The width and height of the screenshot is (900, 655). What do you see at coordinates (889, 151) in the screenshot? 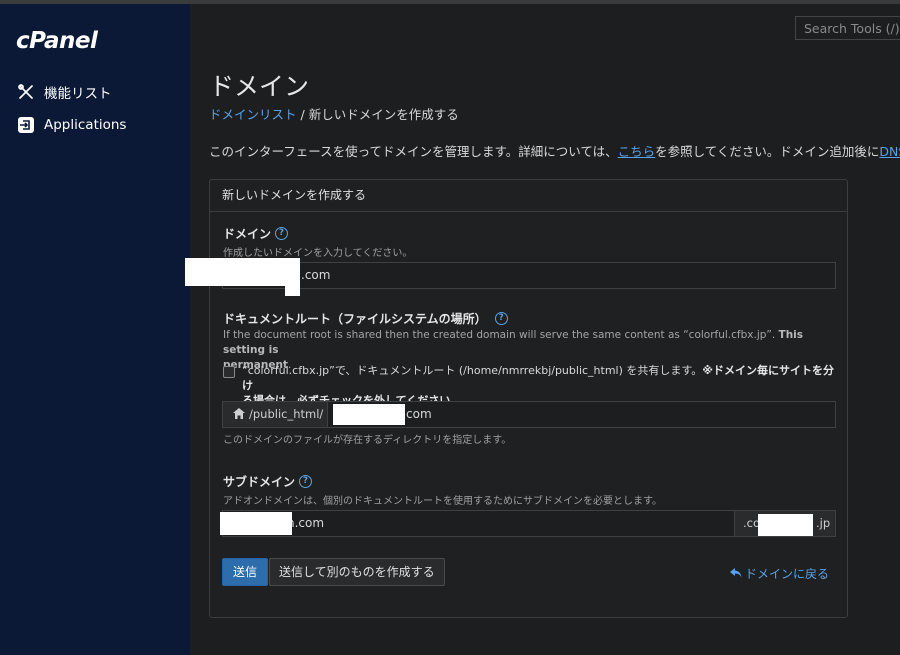
I see `dns-manager-link: DNS Manager` at bounding box center [889, 151].